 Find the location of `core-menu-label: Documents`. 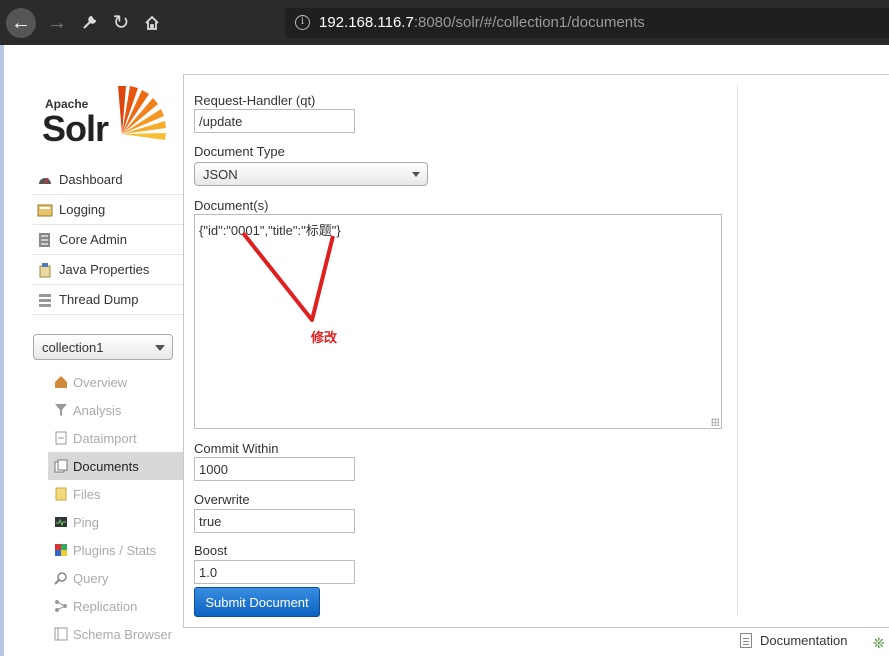

core-menu-label: Documents is located at coordinates (106, 466).